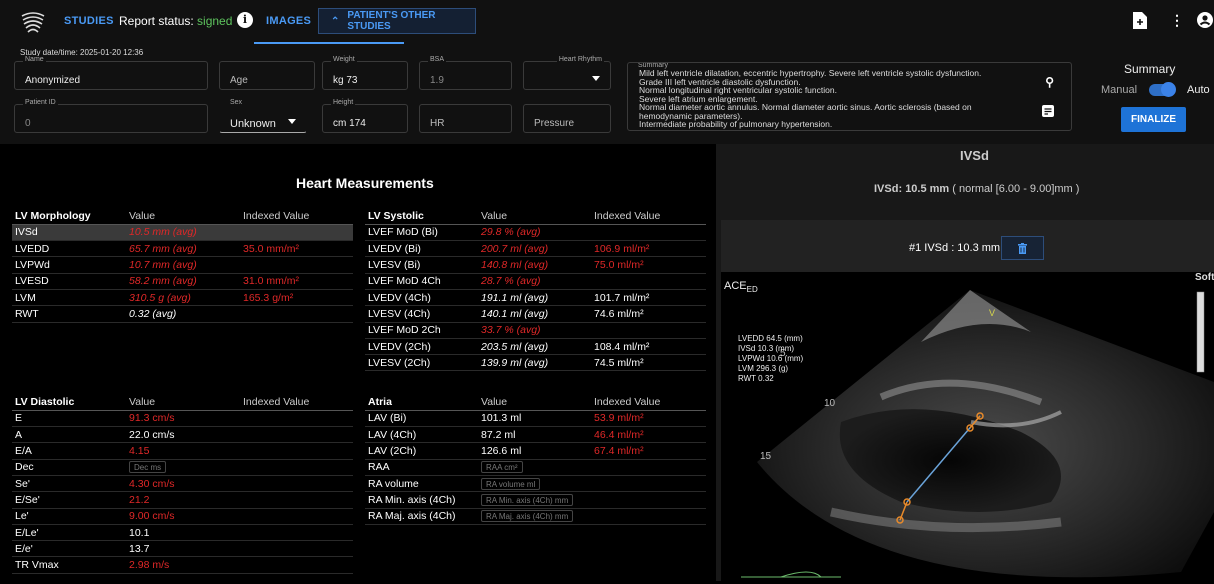 This screenshot has height=584, width=1214. Describe the element at coordinates (421, 363) in the screenshot. I see `measure-name-cell: LVESV (2Ch)` at that location.